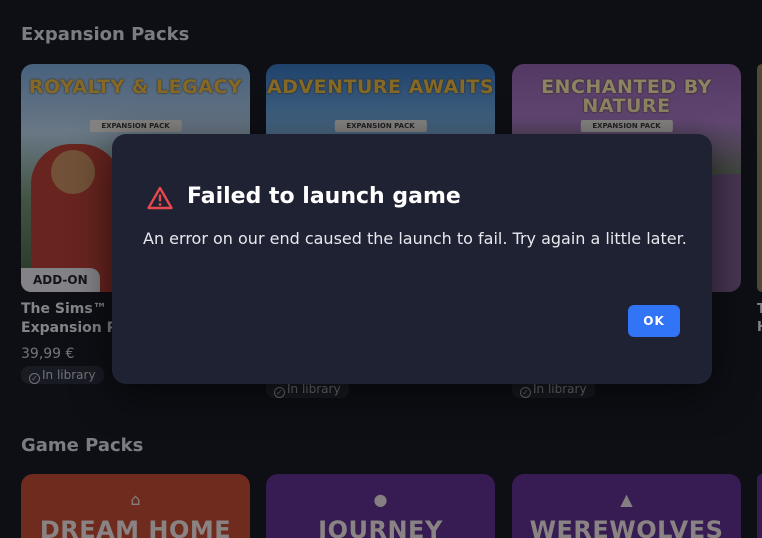  What do you see at coordinates (160, 198) in the screenshot?
I see `warning-icon` at bounding box center [160, 198].